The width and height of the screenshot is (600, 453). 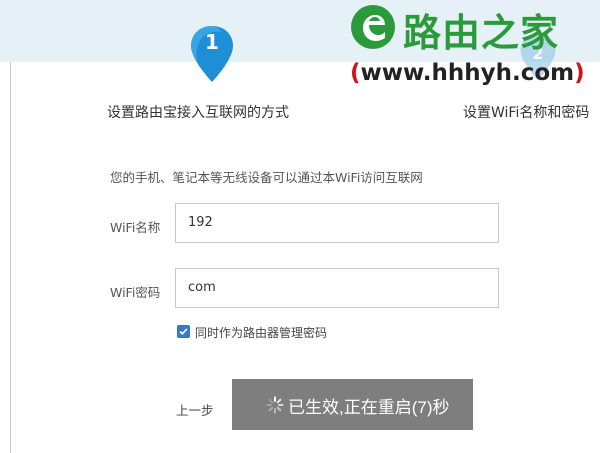 What do you see at coordinates (212, 42) in the screenshot?
I see `step-1-number: 1` at bounding box center [212, 42].